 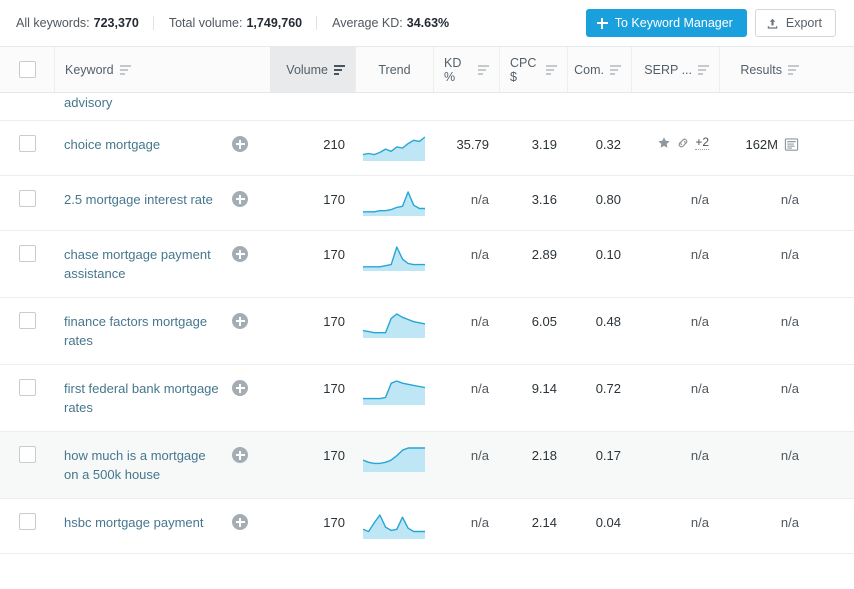 What do you see at coordinates (599, 148) in the screenshot?
I see `row-com-cell: 0.32` at bounding box center [599, 148].